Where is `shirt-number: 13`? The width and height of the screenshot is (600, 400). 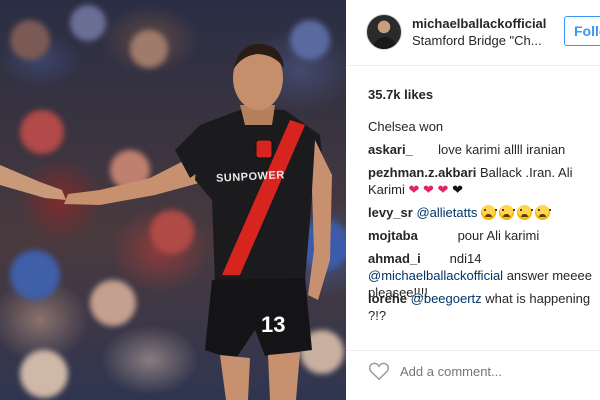 shirt-number: 13 is located at coordinates (273, 324).